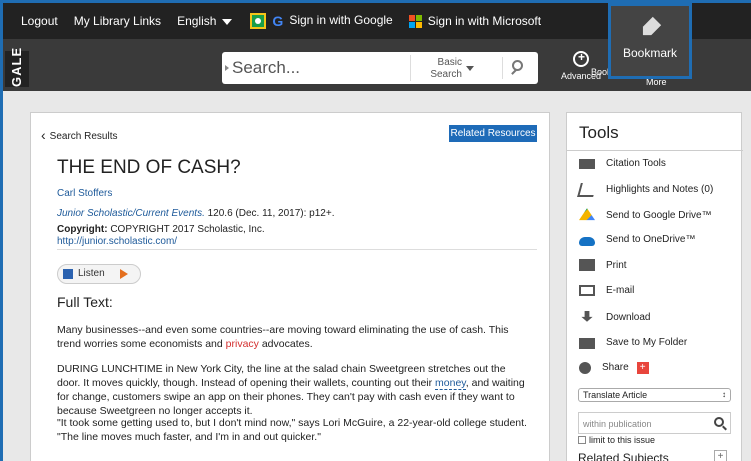 The width and height of the screenshot is (751, 461). I want to click on tool-label: Send to OneDrive™, so click(651, 240).